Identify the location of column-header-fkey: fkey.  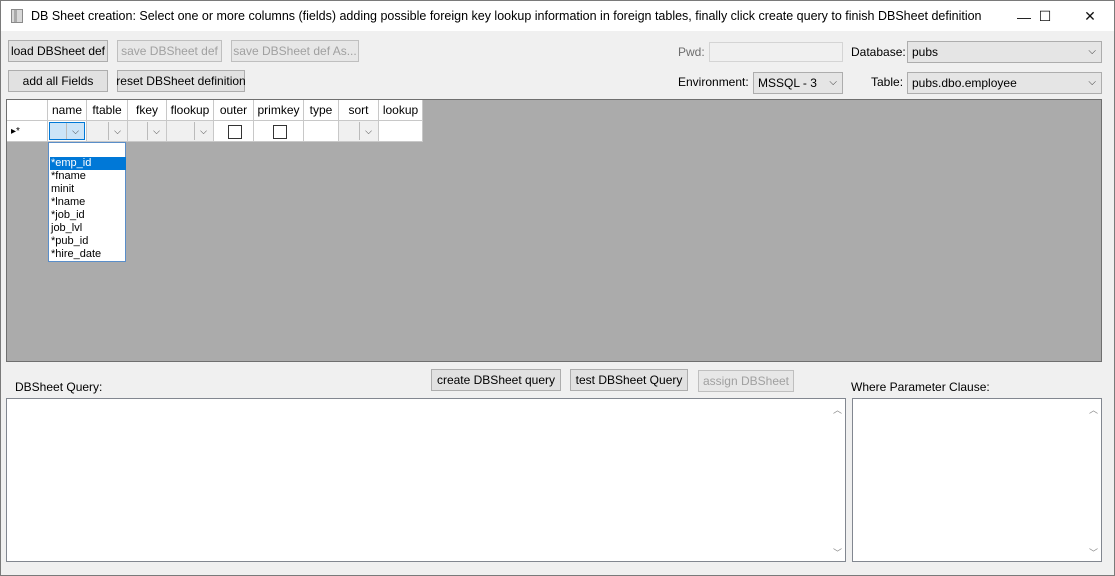
(147, 110).